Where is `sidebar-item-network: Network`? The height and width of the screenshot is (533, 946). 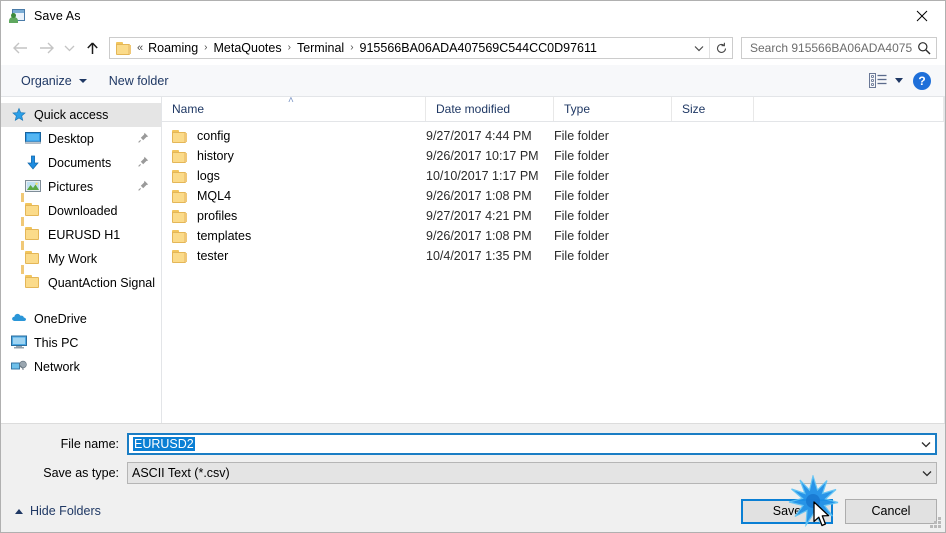 sidebar-item-network: Network is located at coordinates (81, 367).